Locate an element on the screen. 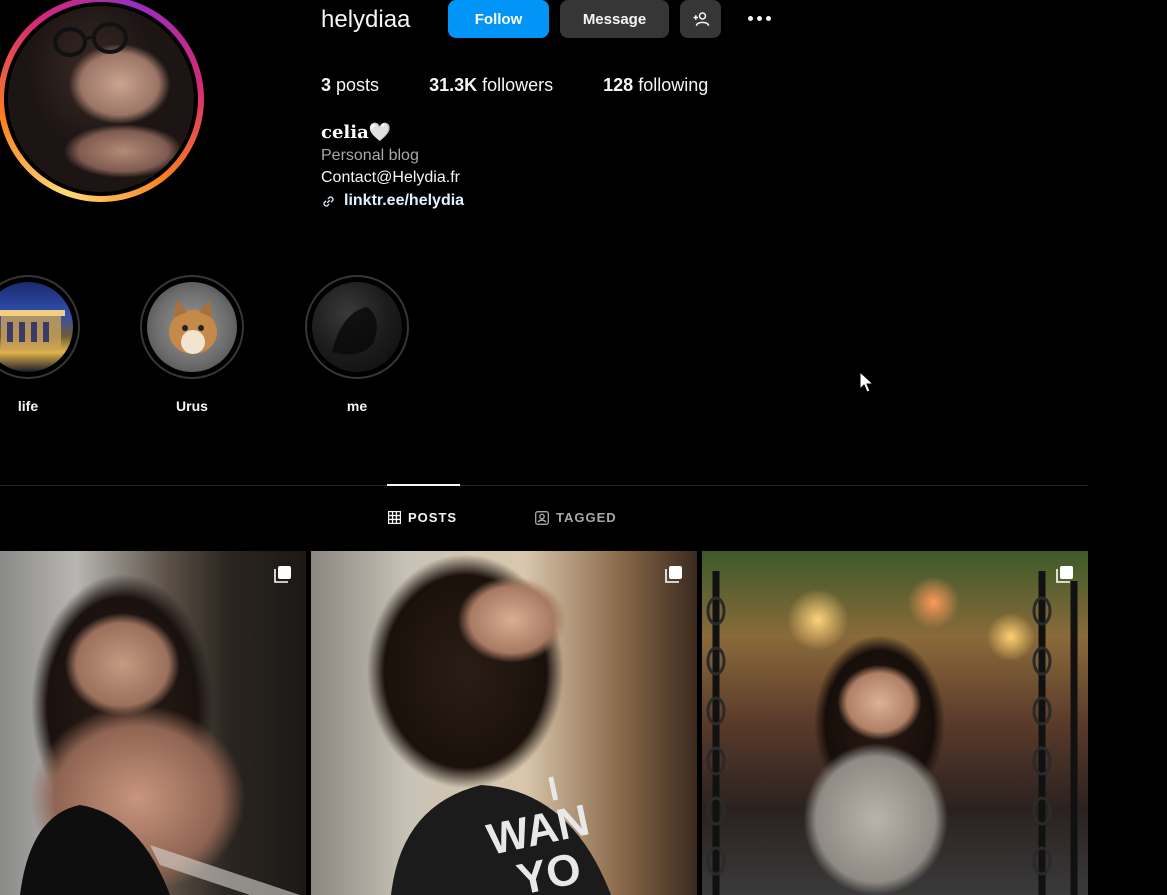 This screenshot has height=895, width=1167. tab-posts-label: POSTS is located at coordinates (433, 517).